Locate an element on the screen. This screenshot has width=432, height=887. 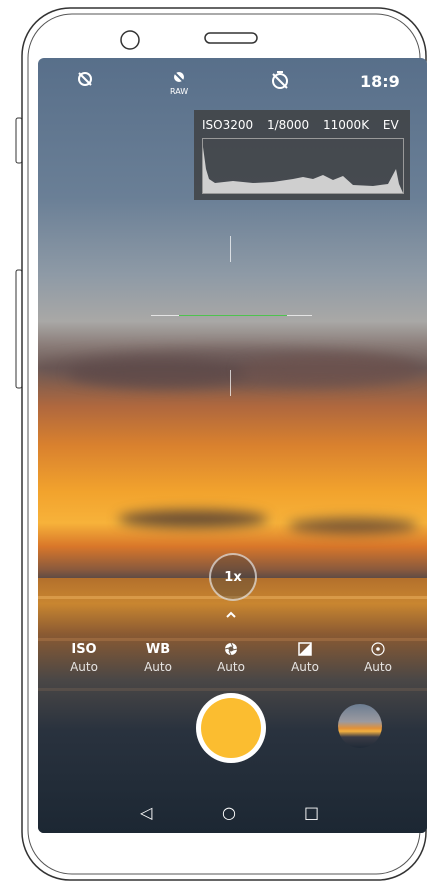
raw-icon: RAW is located at coordinates (179, 82).